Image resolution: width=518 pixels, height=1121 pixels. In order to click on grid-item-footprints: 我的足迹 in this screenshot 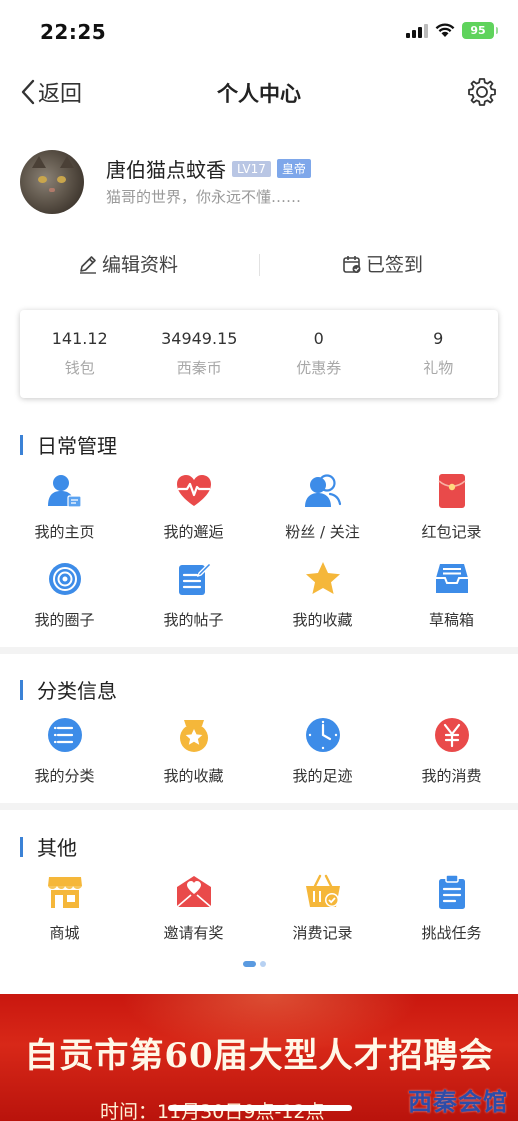, I will do `click(322, 751)`.